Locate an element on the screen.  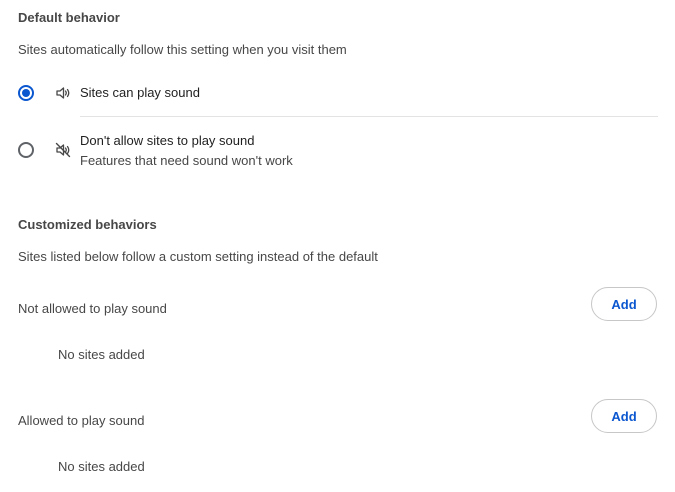
customized-behaviors-heading: Customized behaviors is located at coordinates (87, 224).